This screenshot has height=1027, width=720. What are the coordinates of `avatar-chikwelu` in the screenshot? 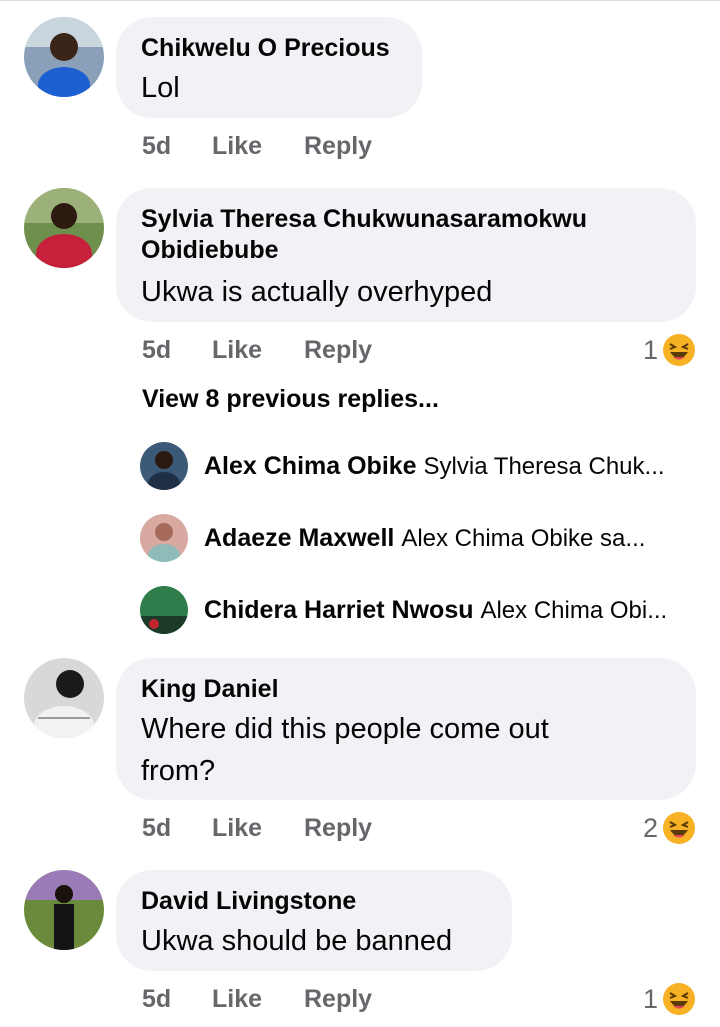 It's located at (64, 57).